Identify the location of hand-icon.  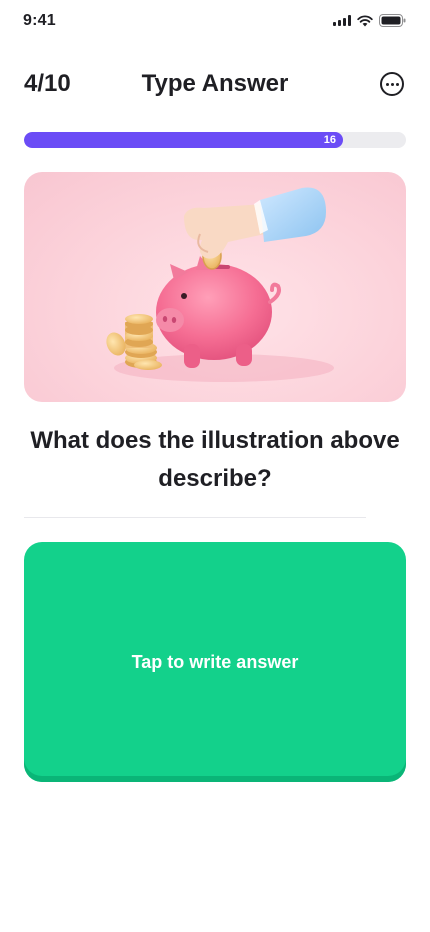
(255, 223).